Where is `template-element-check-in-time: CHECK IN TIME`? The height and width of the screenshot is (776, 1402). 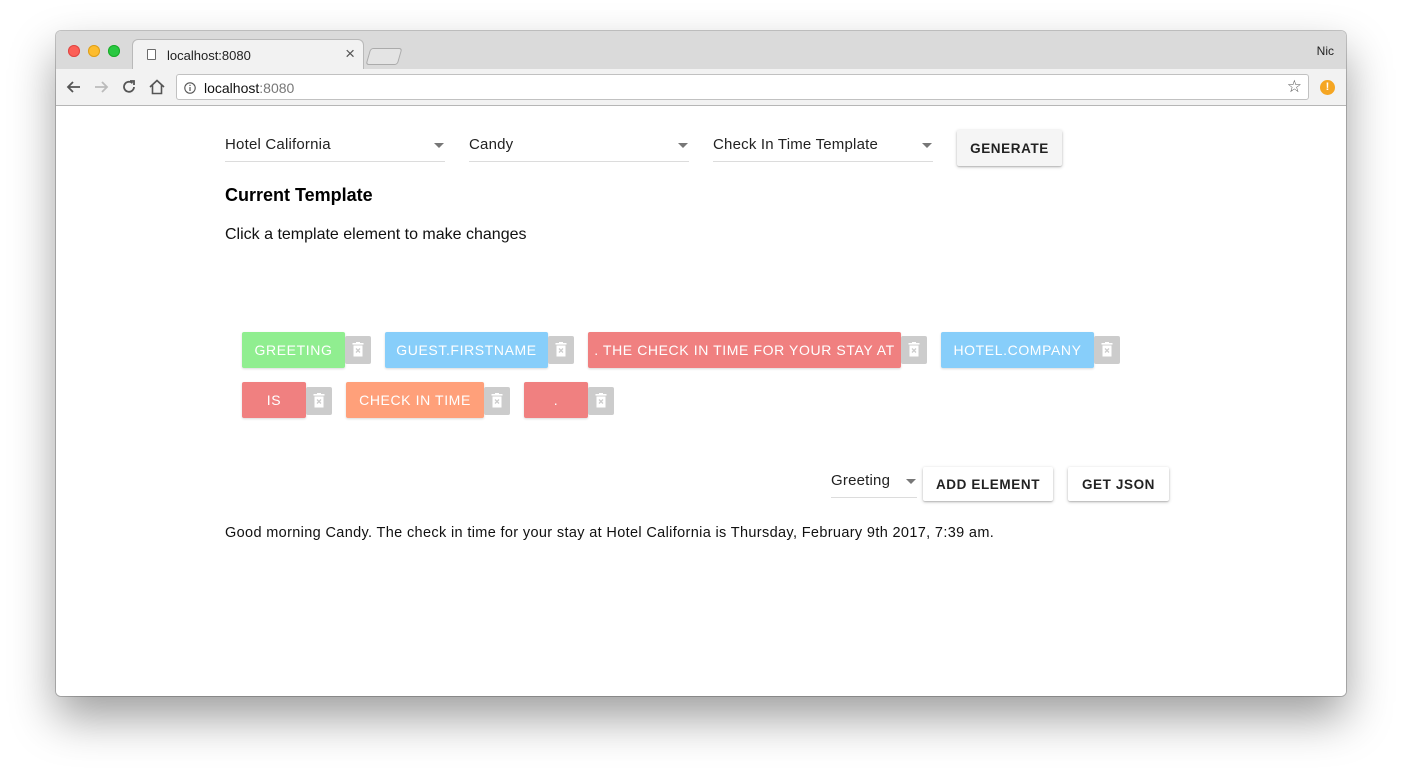
template-element-check-in-time: CHECK IN TIME is located at coordinates (415, 400).